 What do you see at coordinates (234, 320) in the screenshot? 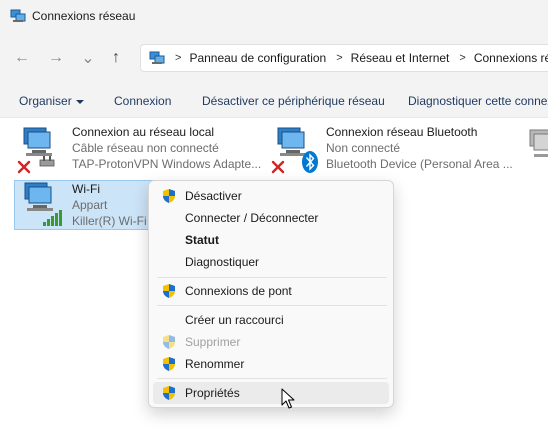
I see `menu-item-label: Créer un raccourci` at bounding box center [234, 320].